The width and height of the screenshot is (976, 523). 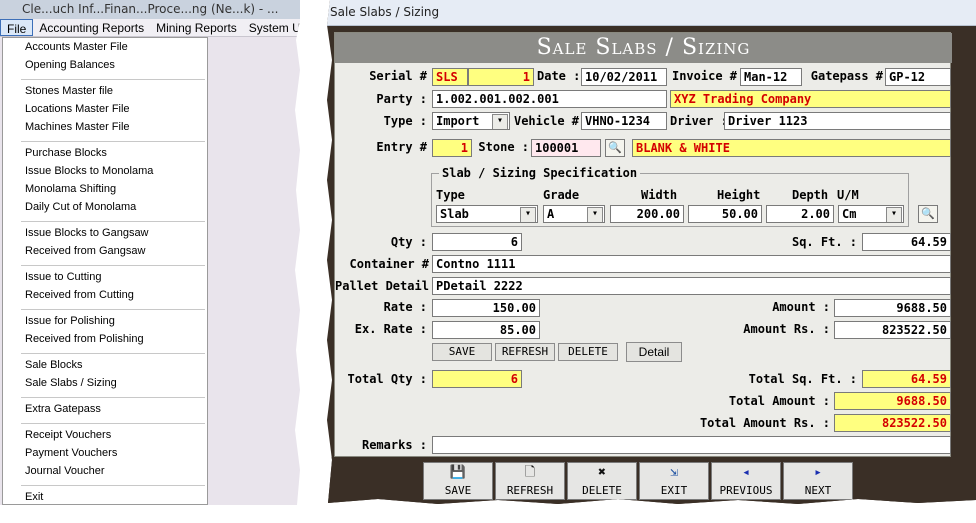 I want to click on detail-button: Detail, so click(x=654, y=352).